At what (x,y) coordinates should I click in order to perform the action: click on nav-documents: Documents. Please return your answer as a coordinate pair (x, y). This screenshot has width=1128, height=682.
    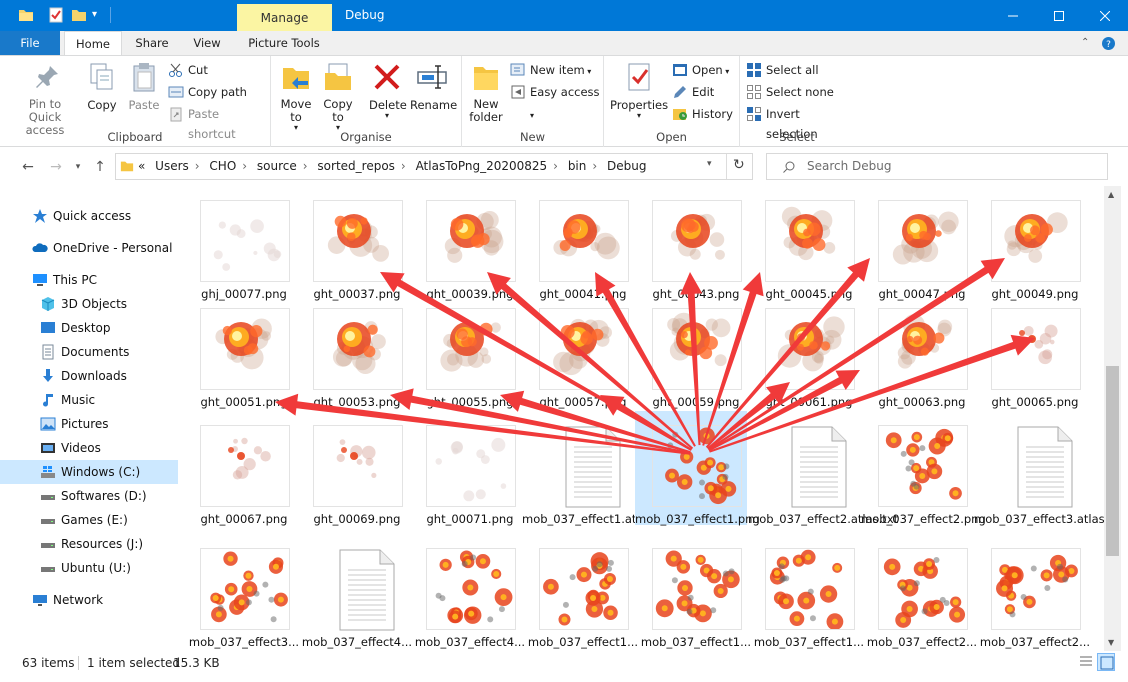
    Looking at the image, I should click on (89, 352).